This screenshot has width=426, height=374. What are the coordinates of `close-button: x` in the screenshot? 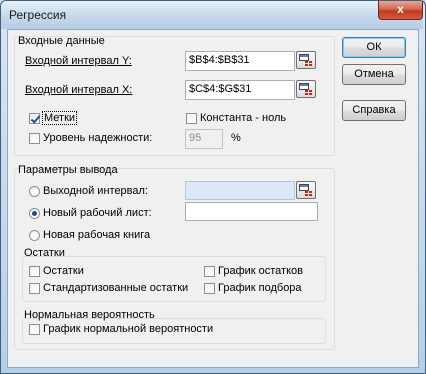 It's located at (400, 10).